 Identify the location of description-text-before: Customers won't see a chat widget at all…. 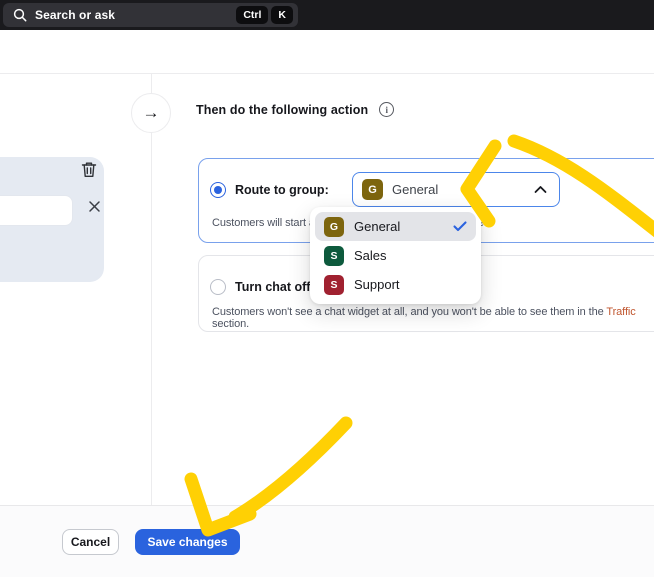
(409, 312).